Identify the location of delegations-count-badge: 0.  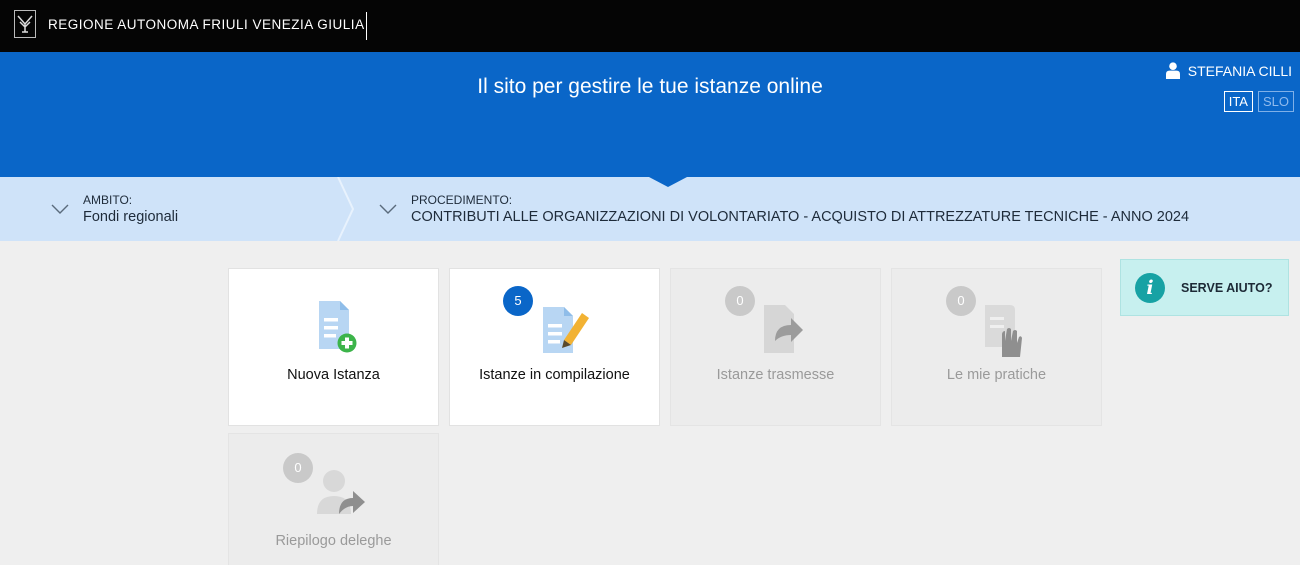
(298, 468).